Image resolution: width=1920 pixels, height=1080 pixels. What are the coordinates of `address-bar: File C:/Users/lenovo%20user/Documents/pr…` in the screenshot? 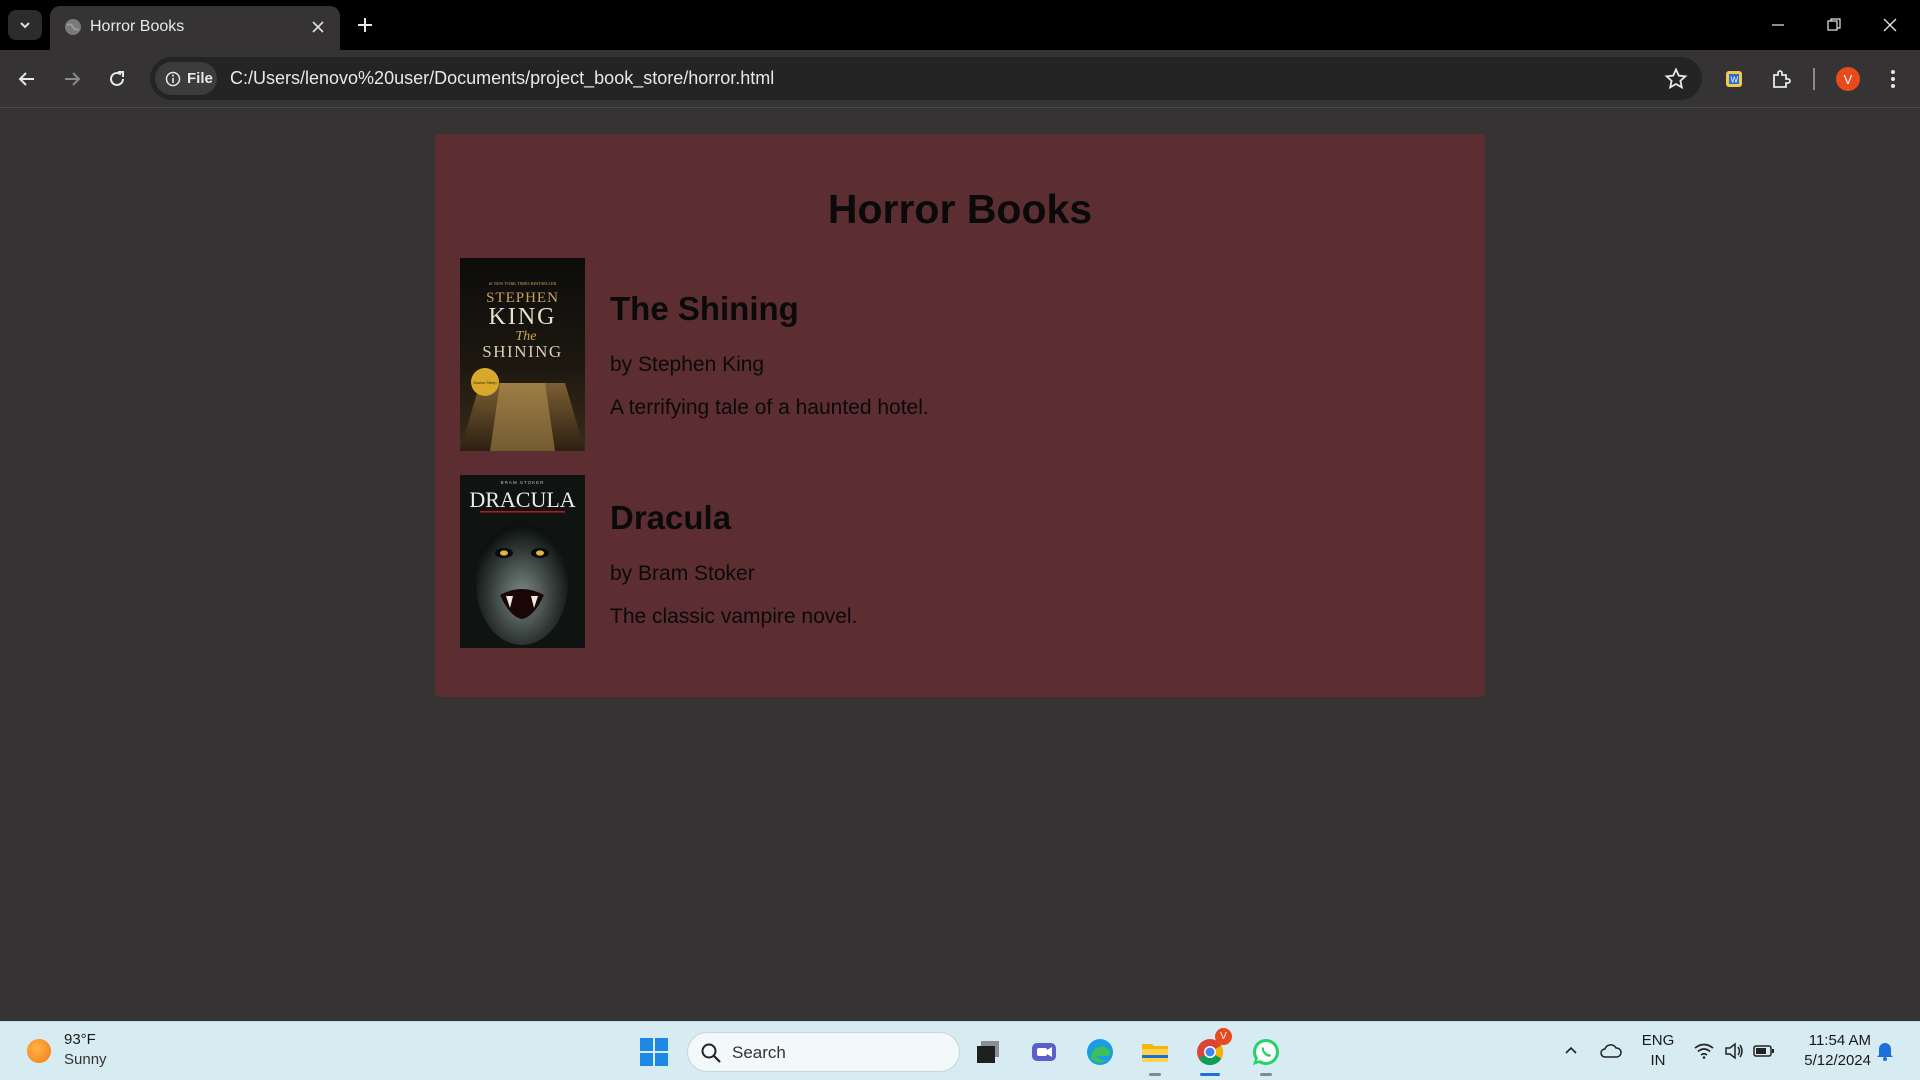 It's located at (926, 78).